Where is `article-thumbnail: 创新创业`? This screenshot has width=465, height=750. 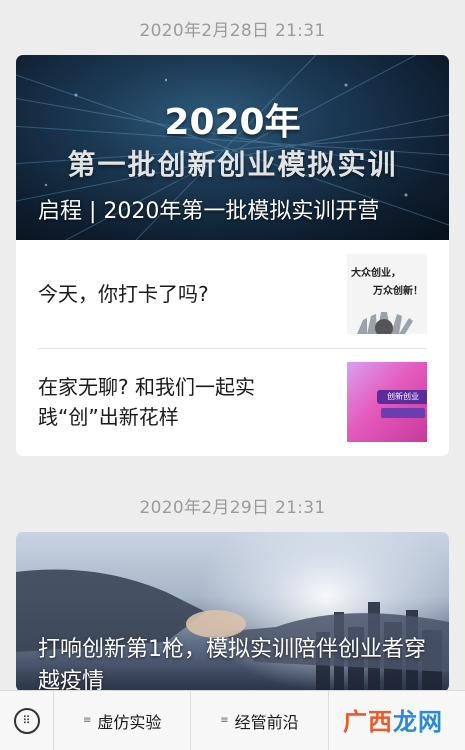 article-thumbnail: 创新创业 is located at coordinates (387, 402).